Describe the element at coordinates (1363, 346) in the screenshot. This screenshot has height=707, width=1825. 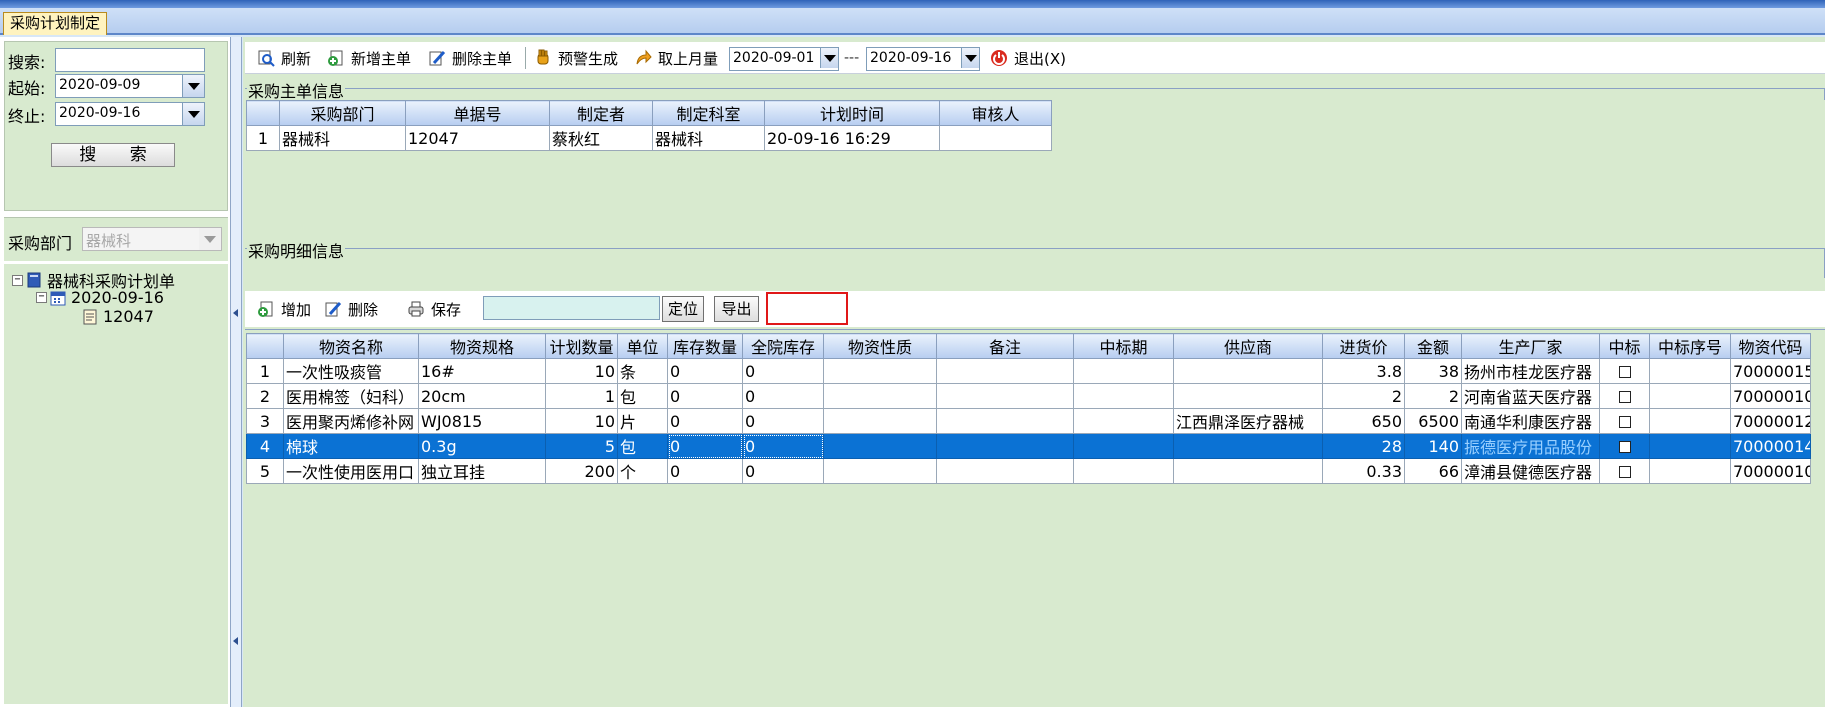
I see `detail-column-header: 进货价` at that location.